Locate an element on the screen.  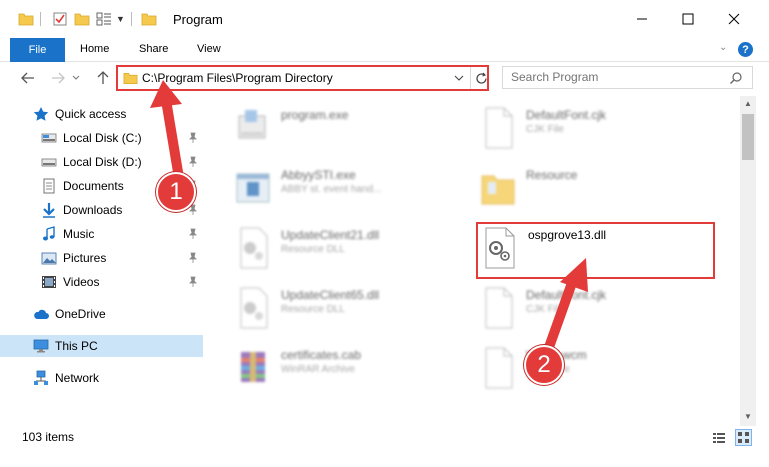
file-item: program.exe is located at coordinates (350, 130).